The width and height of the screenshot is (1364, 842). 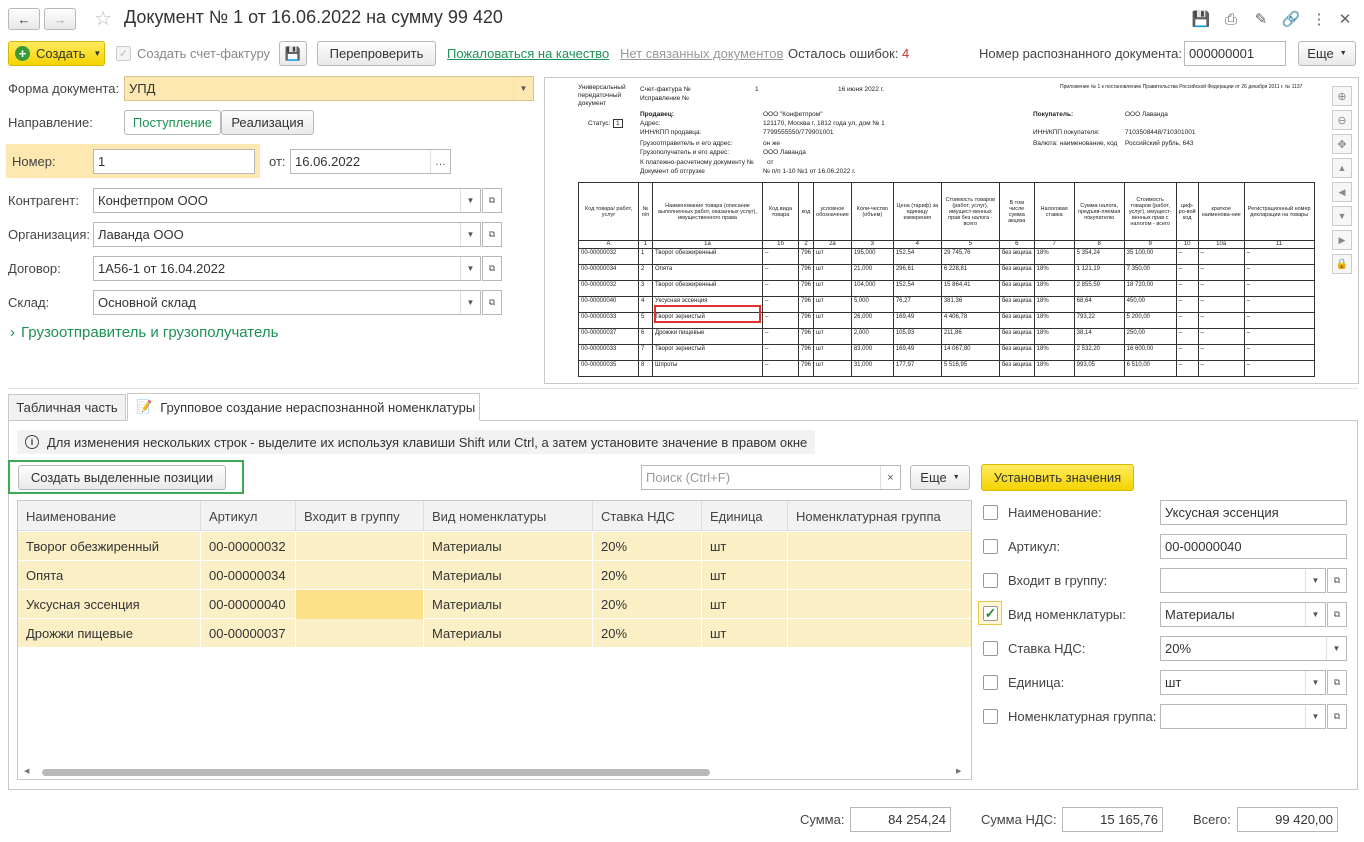 I want to click on contract-field: 1А56-1 от 16.04.2022 ▼, so click(x=287, y=268).